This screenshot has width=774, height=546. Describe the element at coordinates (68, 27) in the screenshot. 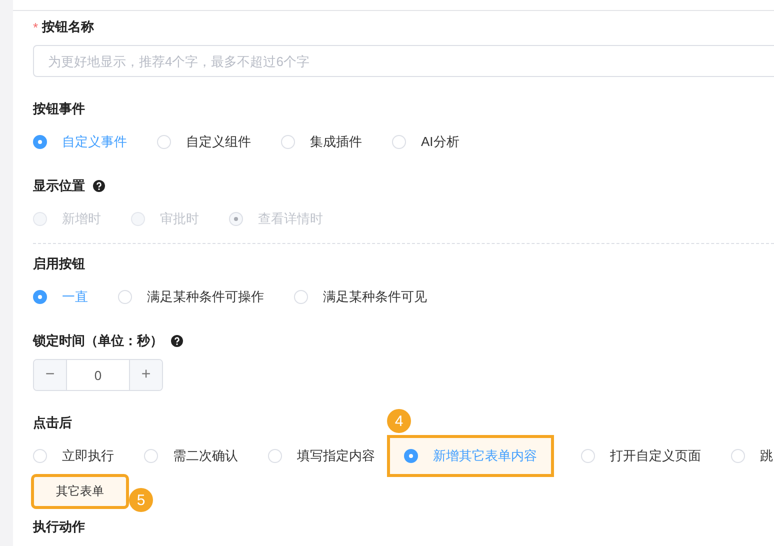

I see `field-label: 按钮名称` at that location.